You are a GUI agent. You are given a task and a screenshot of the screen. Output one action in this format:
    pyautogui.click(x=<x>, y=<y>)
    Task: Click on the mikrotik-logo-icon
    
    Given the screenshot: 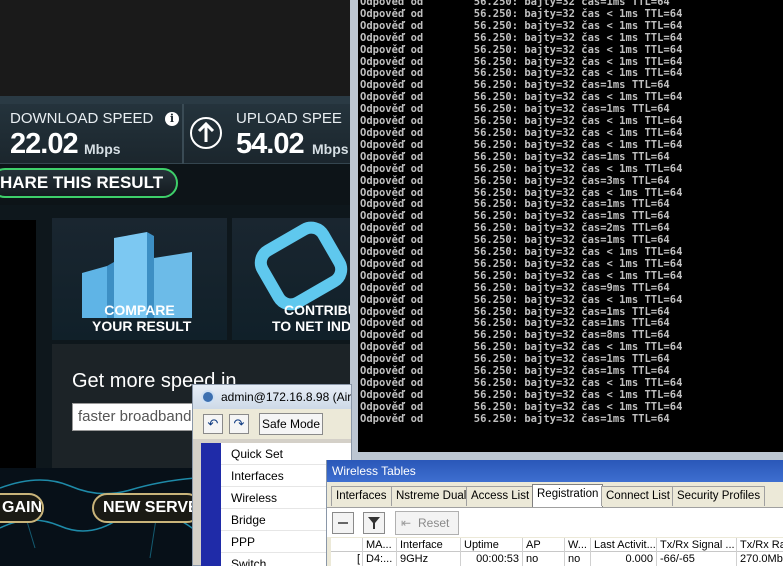 What is the action you would take?
    pyautogui.click(x=208, y=397)
    